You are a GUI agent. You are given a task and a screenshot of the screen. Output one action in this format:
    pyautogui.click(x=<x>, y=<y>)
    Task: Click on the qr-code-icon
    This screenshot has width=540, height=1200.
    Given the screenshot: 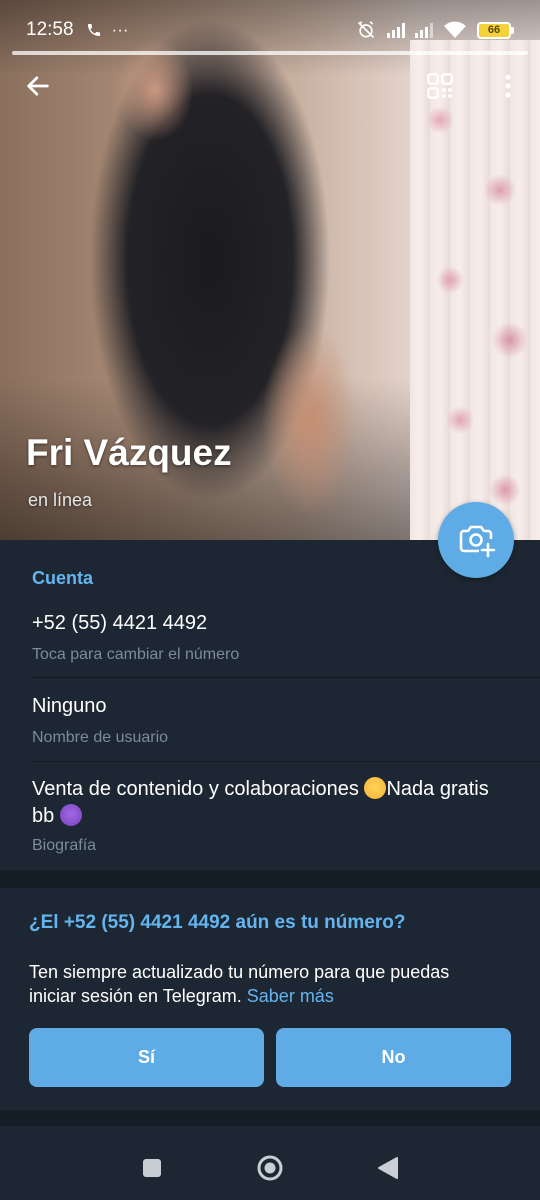 What is the action you would take?
    pyautogui.click(x=440, y=86)
    